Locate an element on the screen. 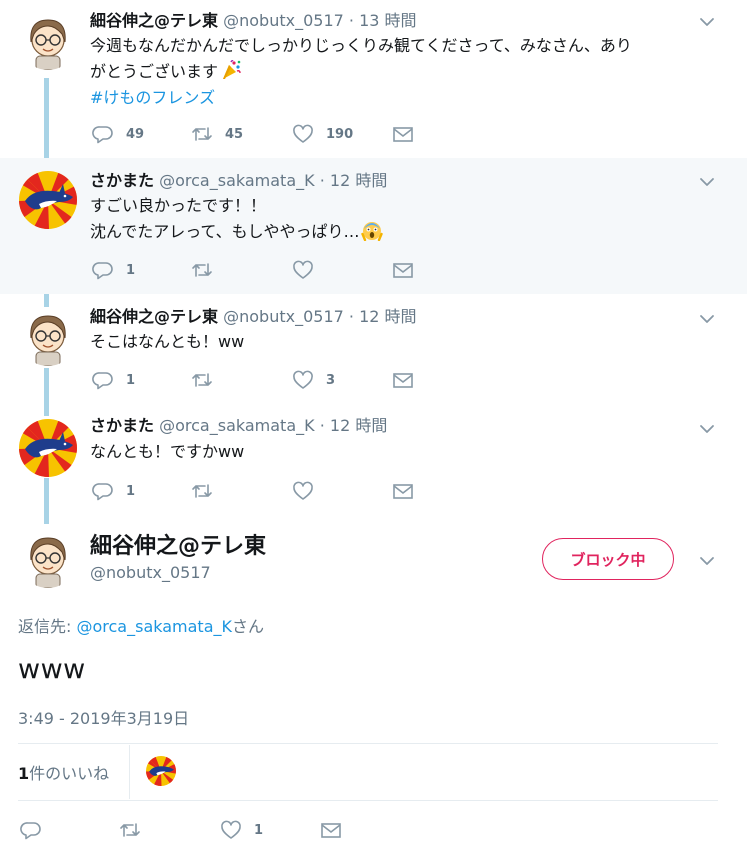  blocked-button: ブロック中 is located at coordinates (608, 559).